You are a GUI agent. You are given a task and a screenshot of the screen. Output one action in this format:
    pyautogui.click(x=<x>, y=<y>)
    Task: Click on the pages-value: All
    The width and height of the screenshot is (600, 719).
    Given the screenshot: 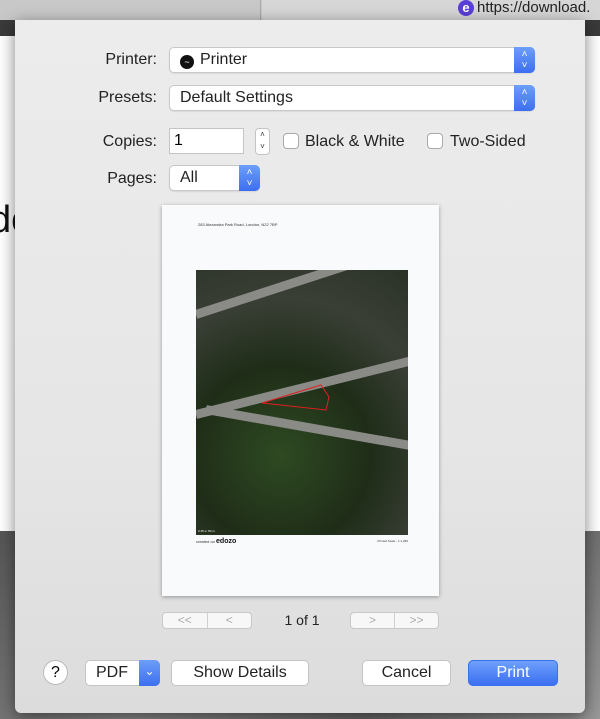 What is the action you would take?
    pyautogui.click(x=189, y=177)
    